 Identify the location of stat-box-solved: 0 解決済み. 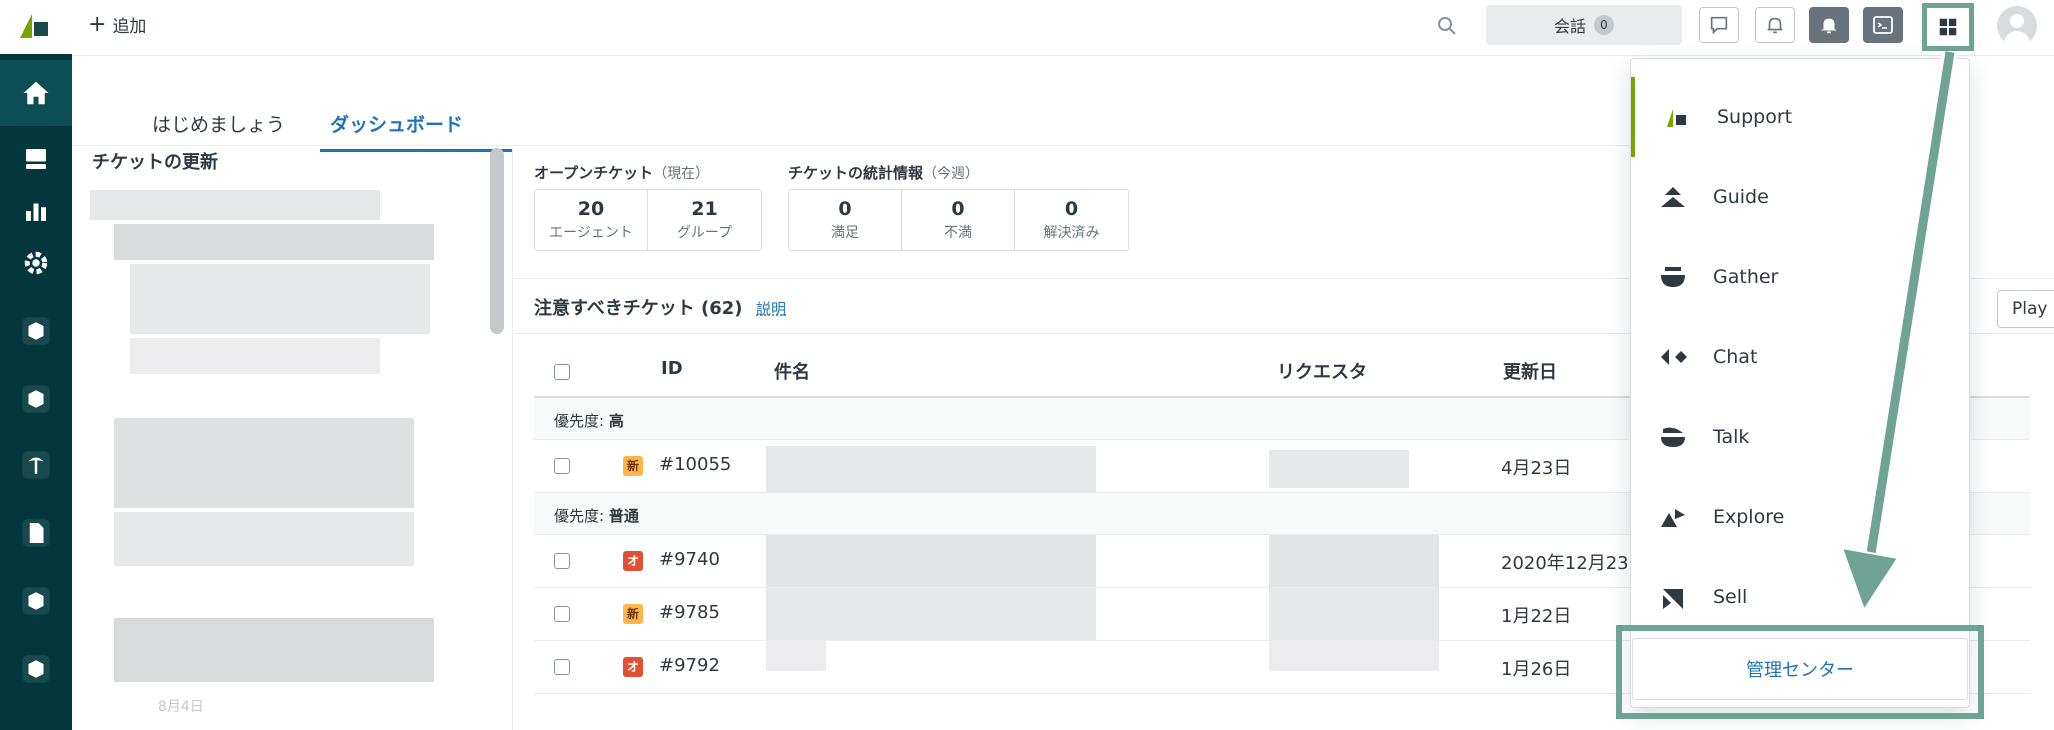
(1071, 220).